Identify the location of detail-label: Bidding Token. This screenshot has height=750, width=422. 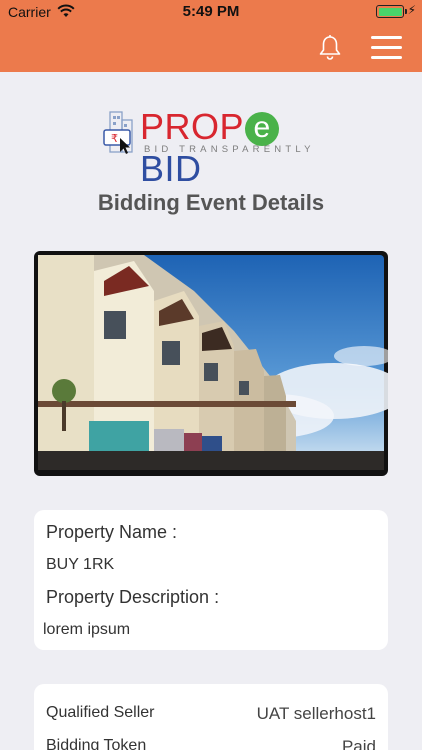
(96, 743).